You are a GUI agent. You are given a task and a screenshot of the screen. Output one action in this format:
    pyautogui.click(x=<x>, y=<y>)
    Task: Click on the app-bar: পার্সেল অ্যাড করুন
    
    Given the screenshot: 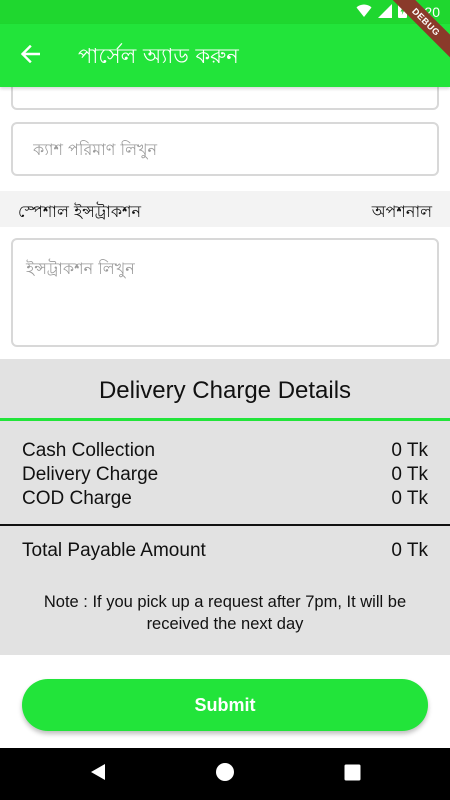 What is the action you would take?
    pyautogui.click(x=225, y=55)
    